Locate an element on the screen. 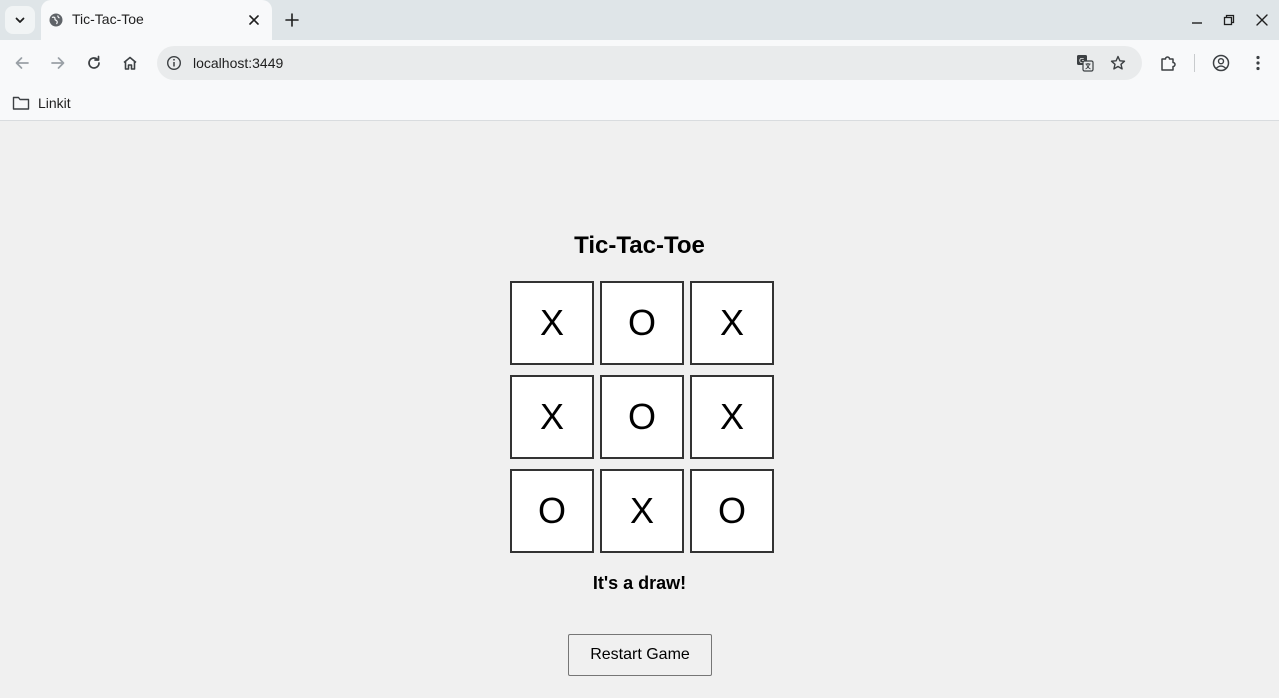  board-cell-2: O is located at coordinates (642, 323).